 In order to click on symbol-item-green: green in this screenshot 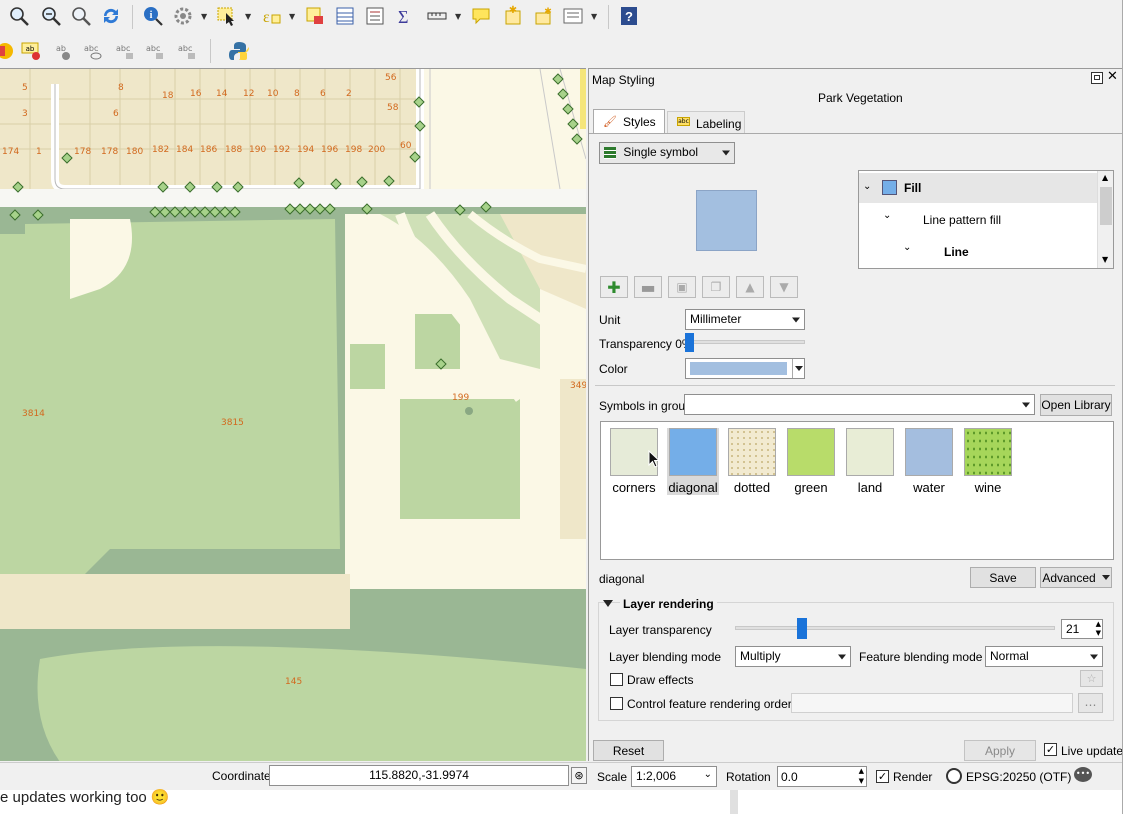, I will do `click(811, 461)`.